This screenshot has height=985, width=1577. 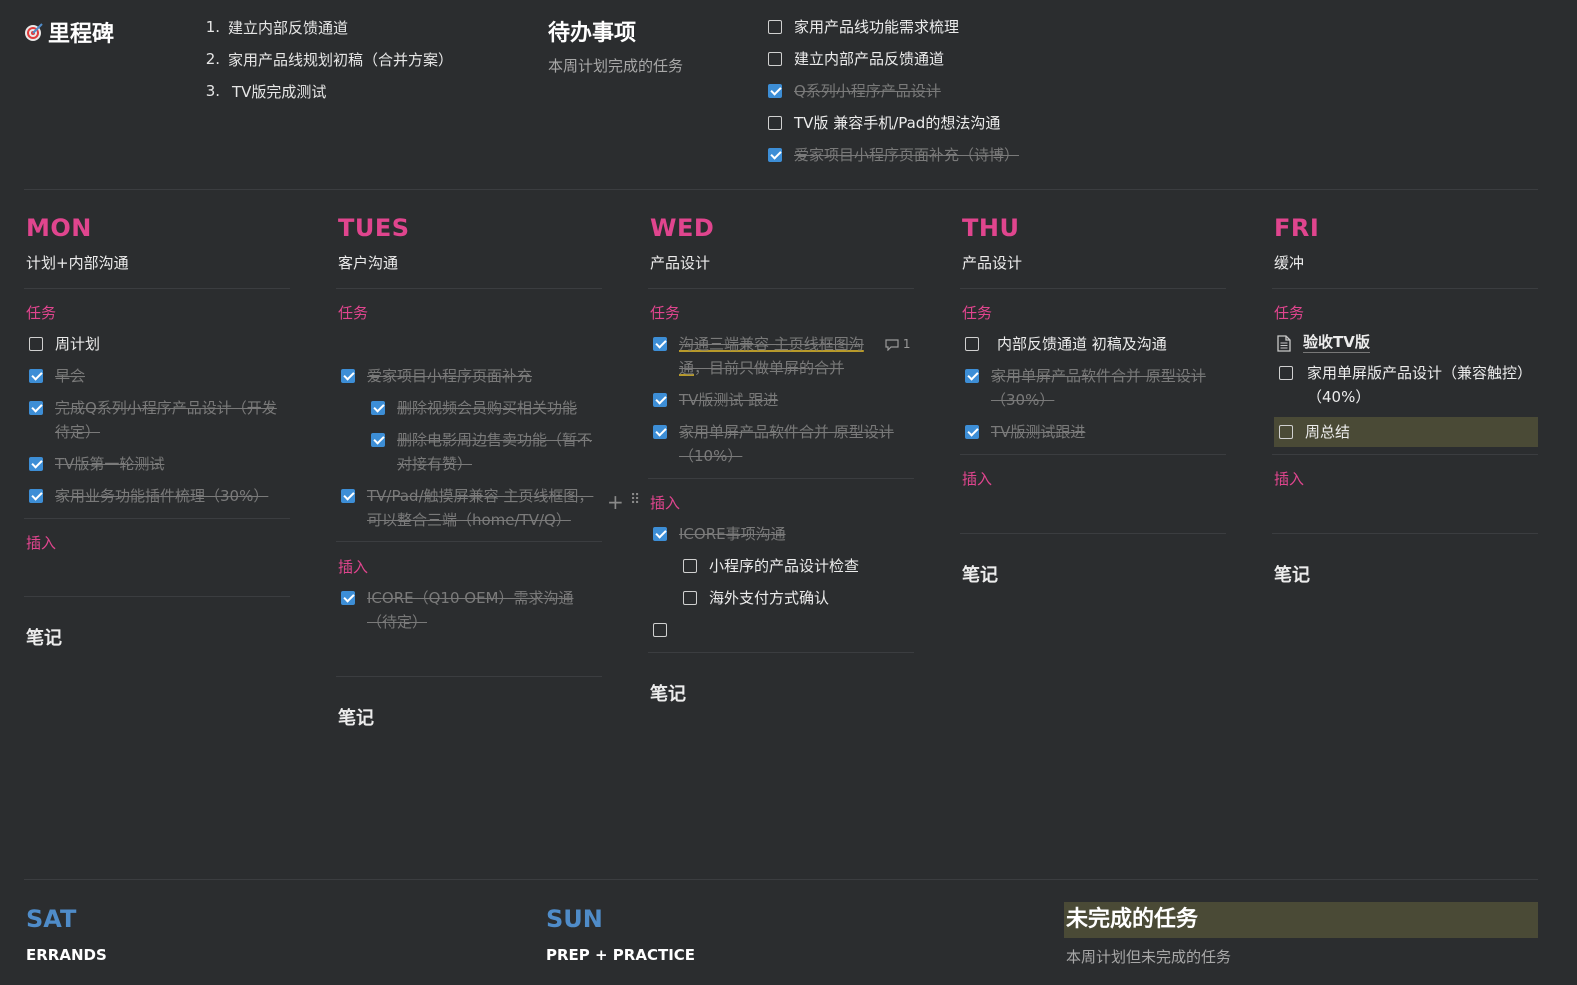 What do you see at coordinates (160, 464) in the screenshot?
I see `task-item: TV版第一轮测试` at bounding box center [160, 464].